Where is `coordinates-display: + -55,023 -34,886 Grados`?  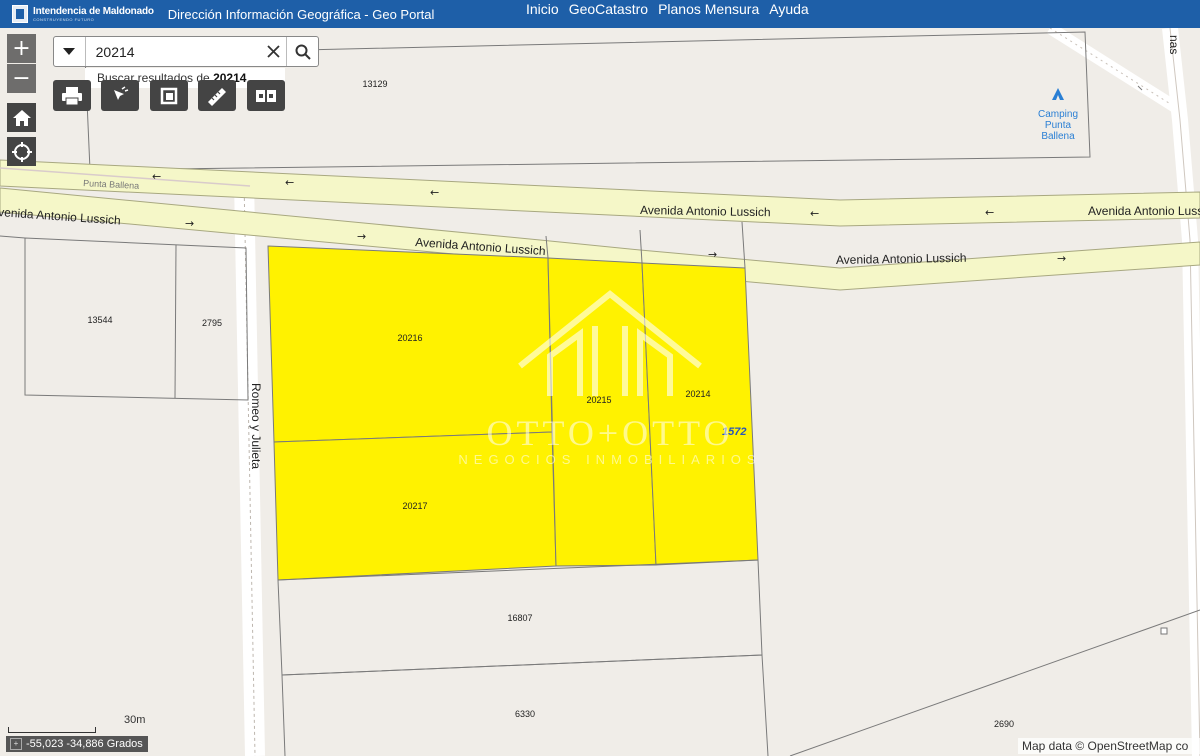 coordinates-display: + -55,023 -34,886 Grados is located at coordinates (77, 744).